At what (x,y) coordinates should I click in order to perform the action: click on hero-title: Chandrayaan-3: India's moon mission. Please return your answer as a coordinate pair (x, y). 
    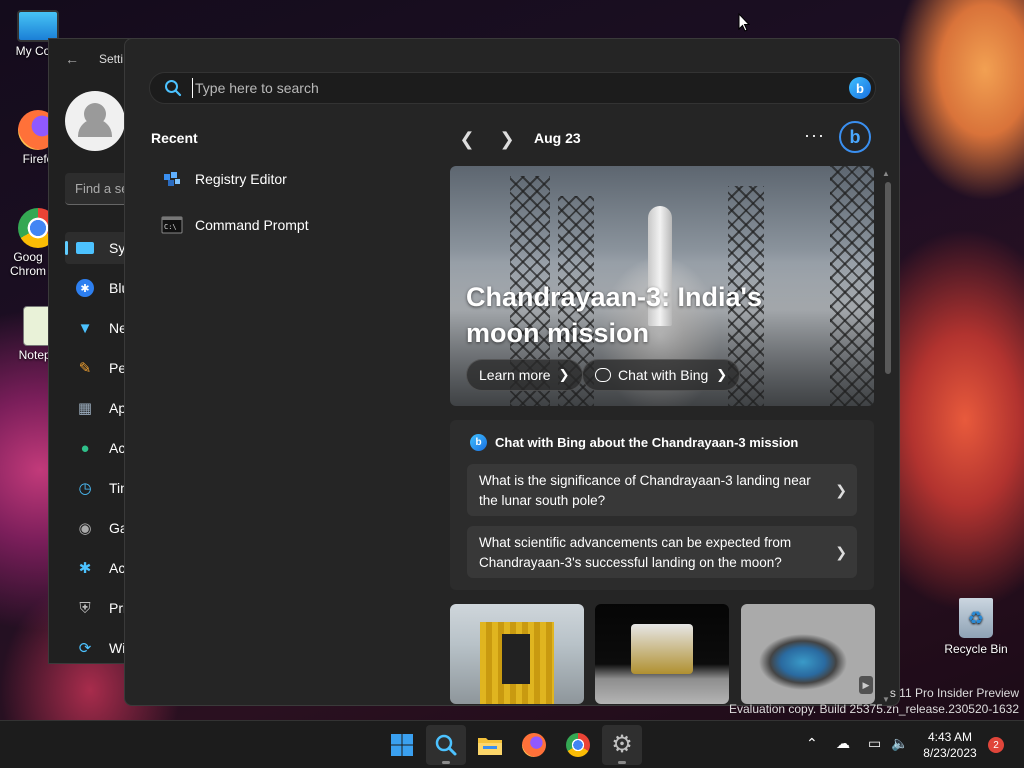
    Looking at the image, I should click on (614, 315).